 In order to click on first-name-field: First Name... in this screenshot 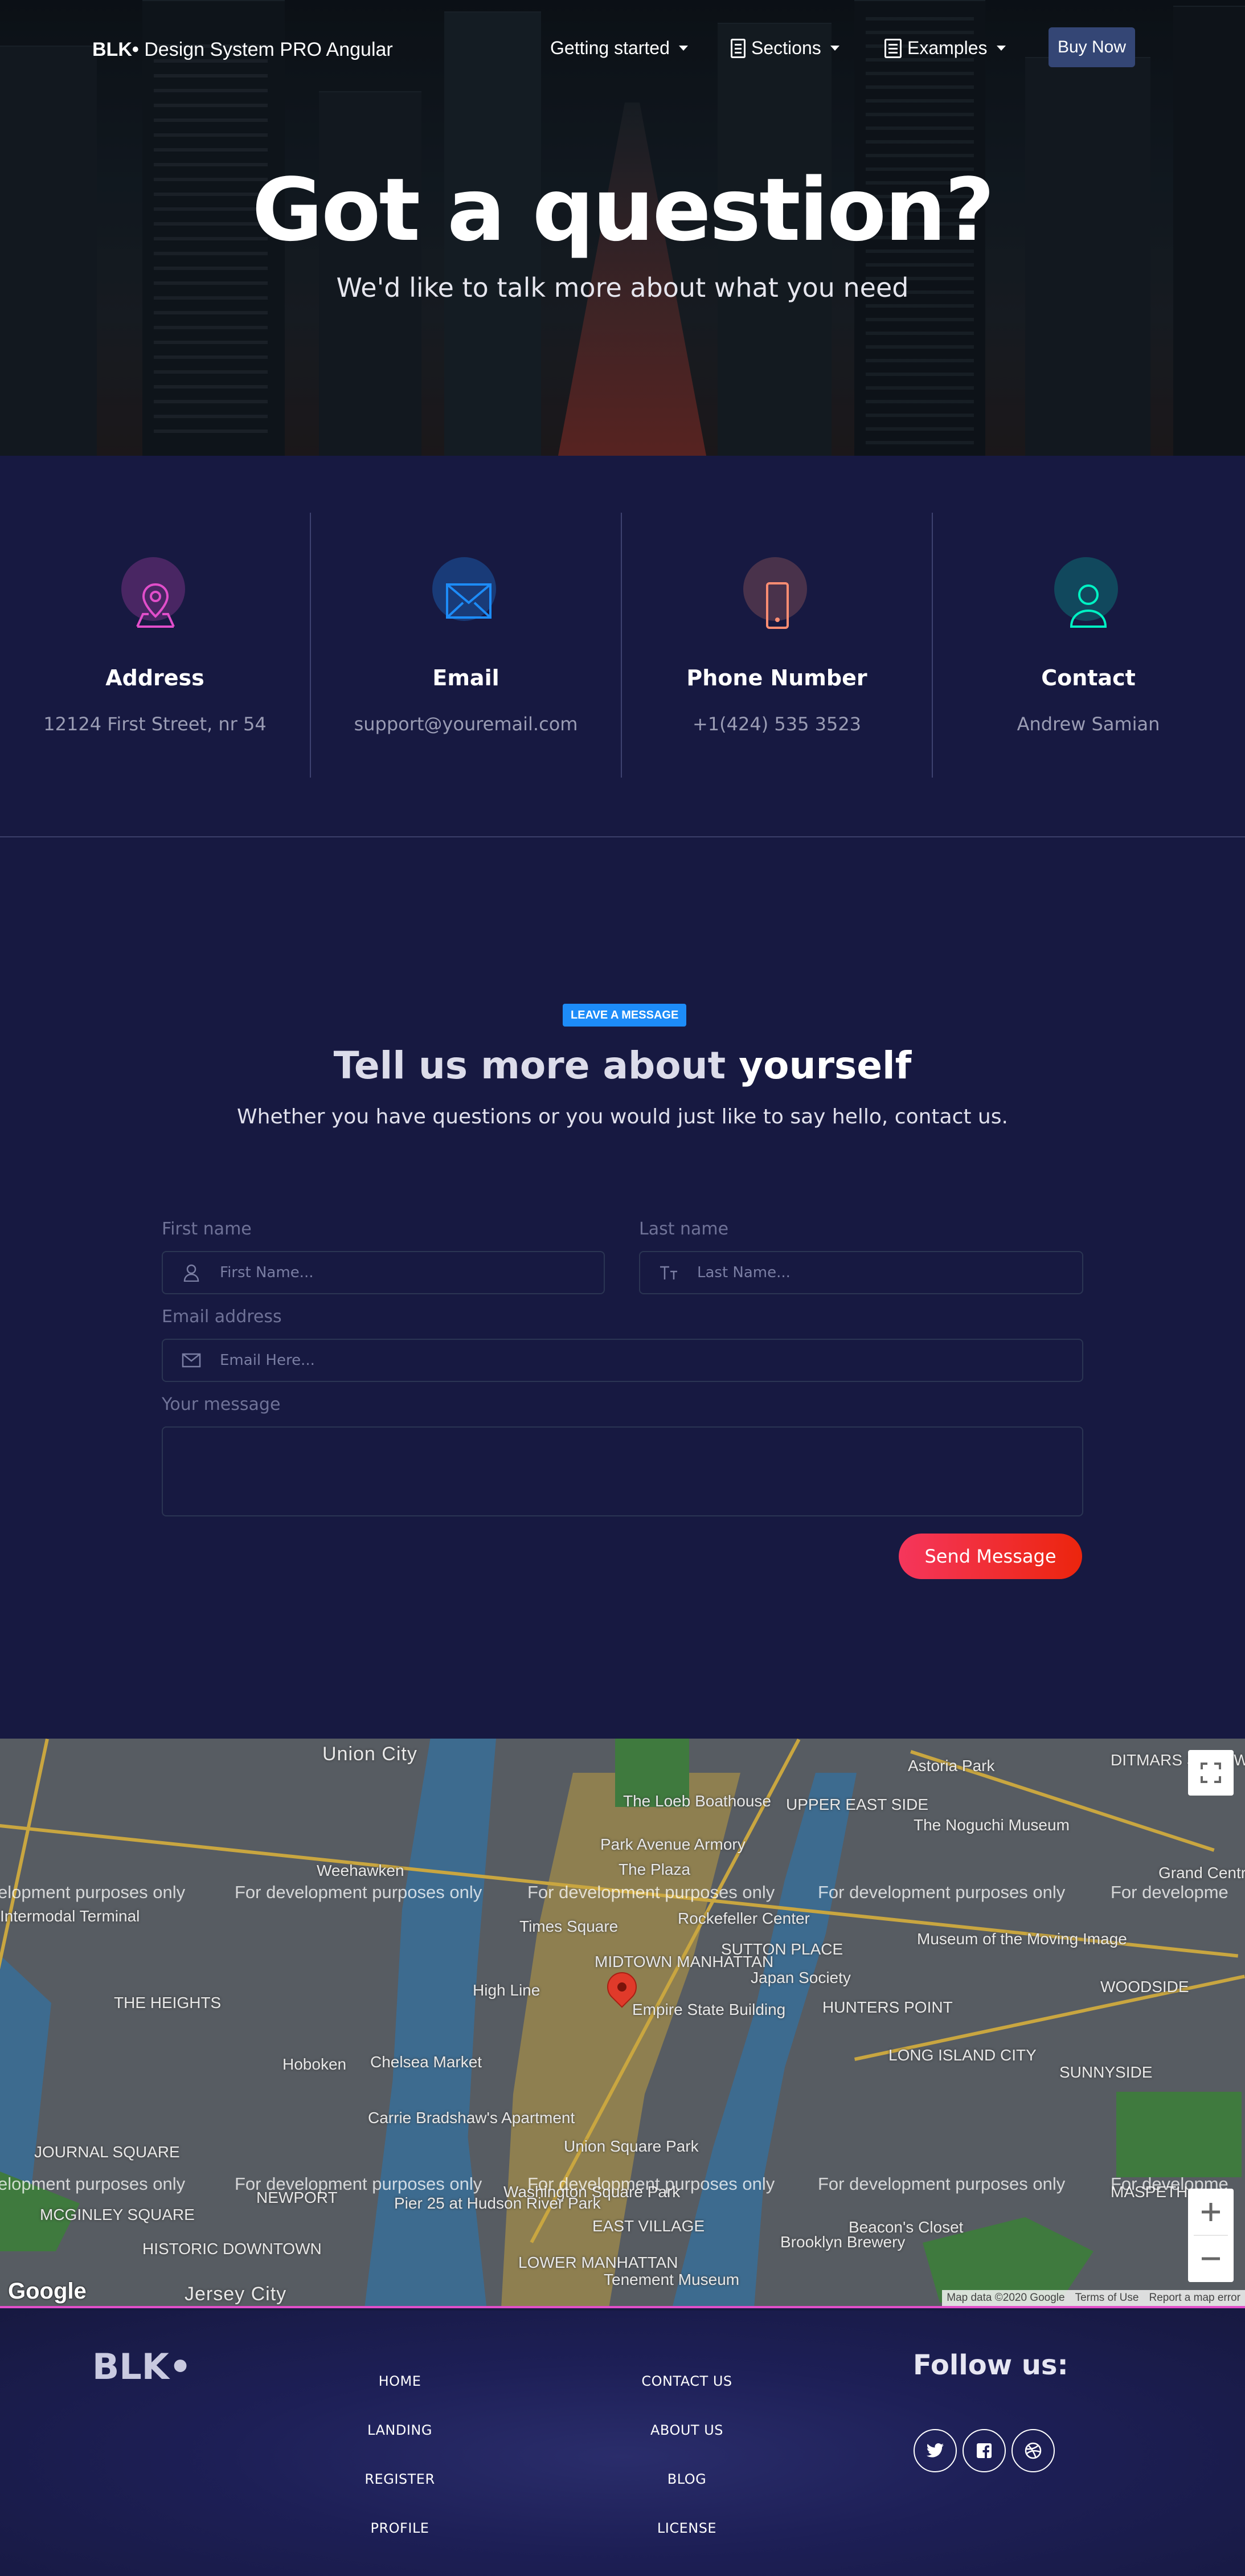, I will do `click(383, 1272)`.